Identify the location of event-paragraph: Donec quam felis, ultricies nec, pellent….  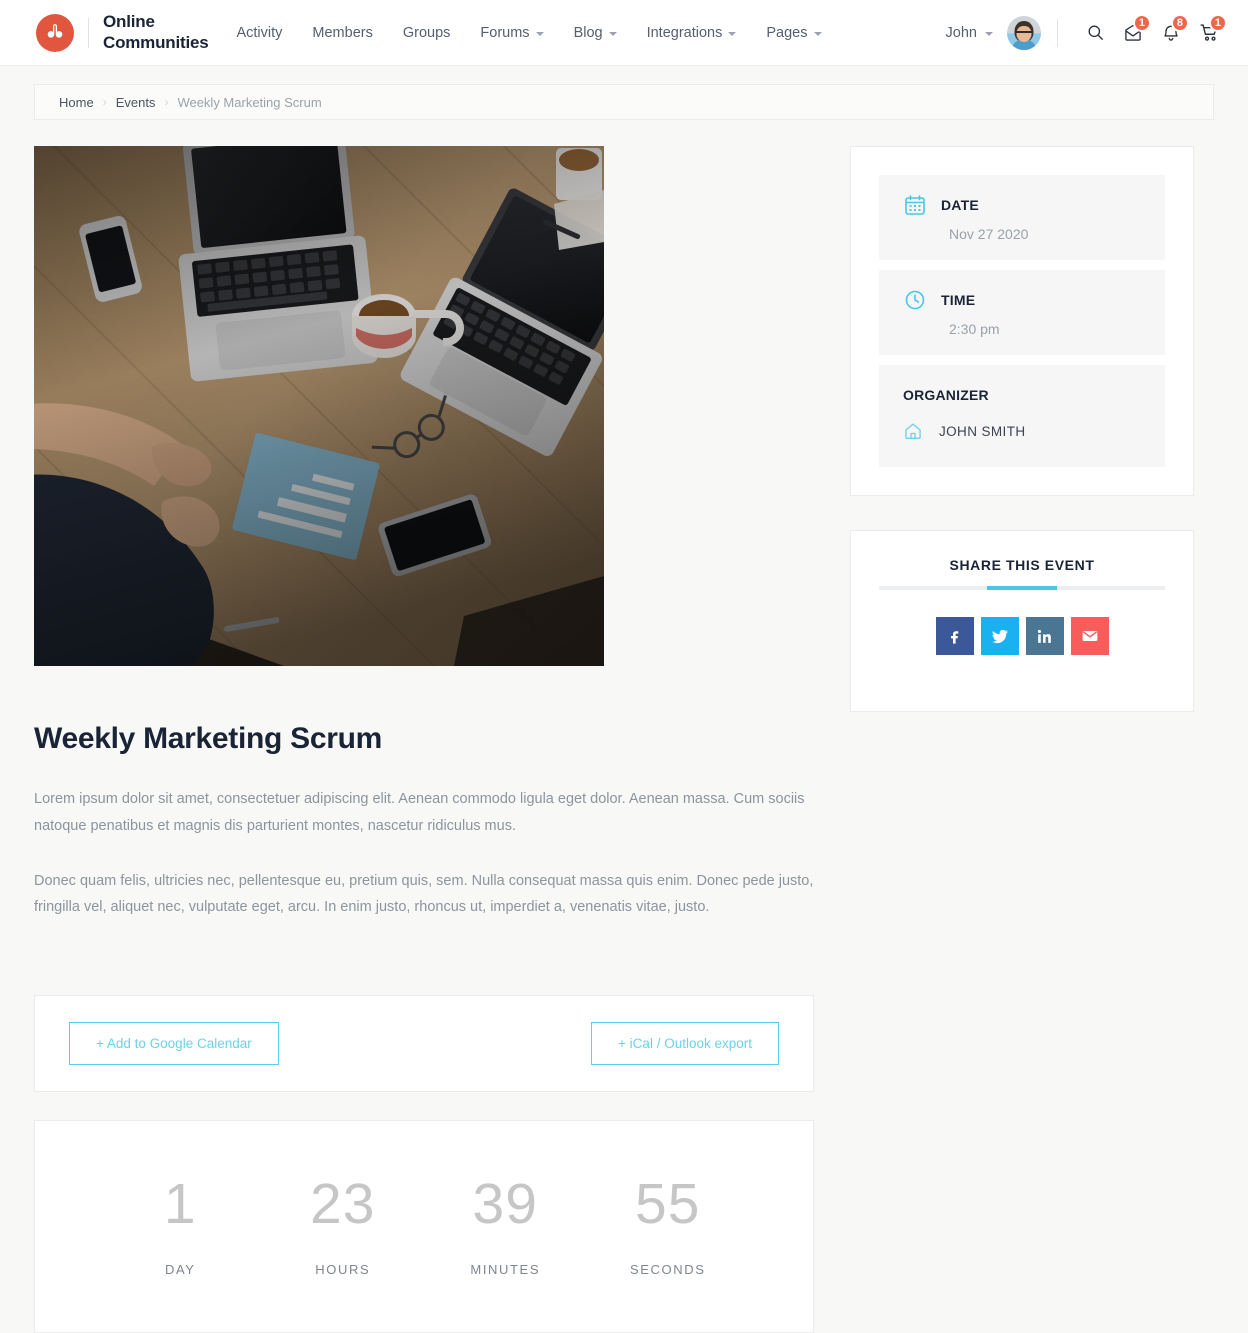
(424, 894).